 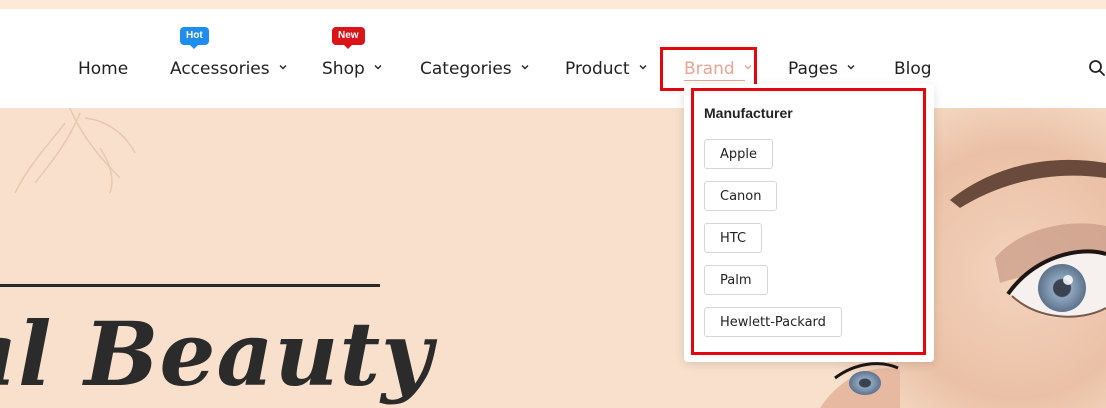 What do you see at coordinates (217, 354) in the screenshot?
I see `hero-heading: al Beauty` at bounding box center [217, 354].